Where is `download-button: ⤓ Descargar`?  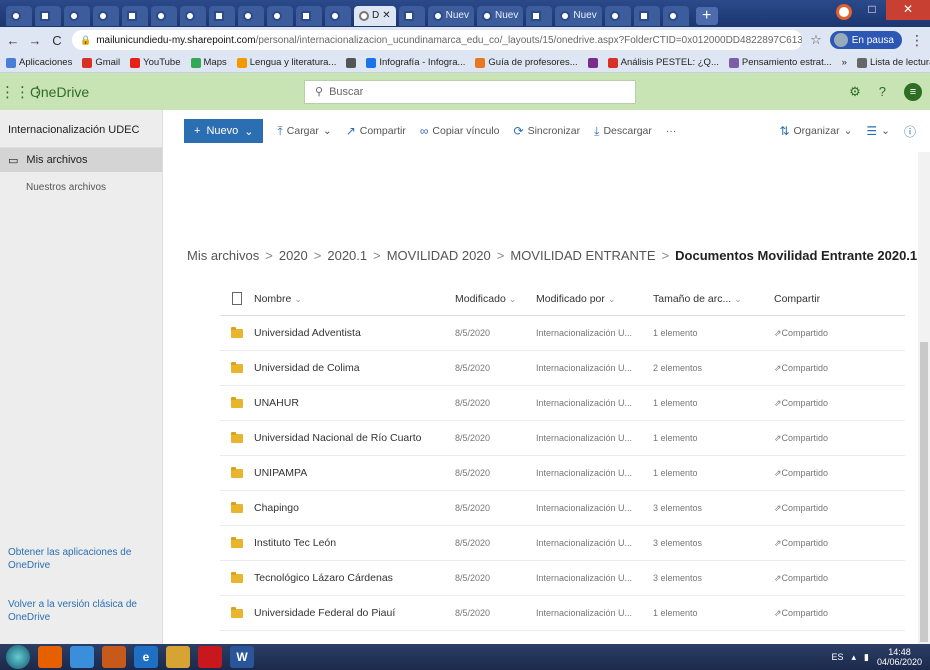 download-button: ⤓ Descargar is located at coordinates (623, 131).